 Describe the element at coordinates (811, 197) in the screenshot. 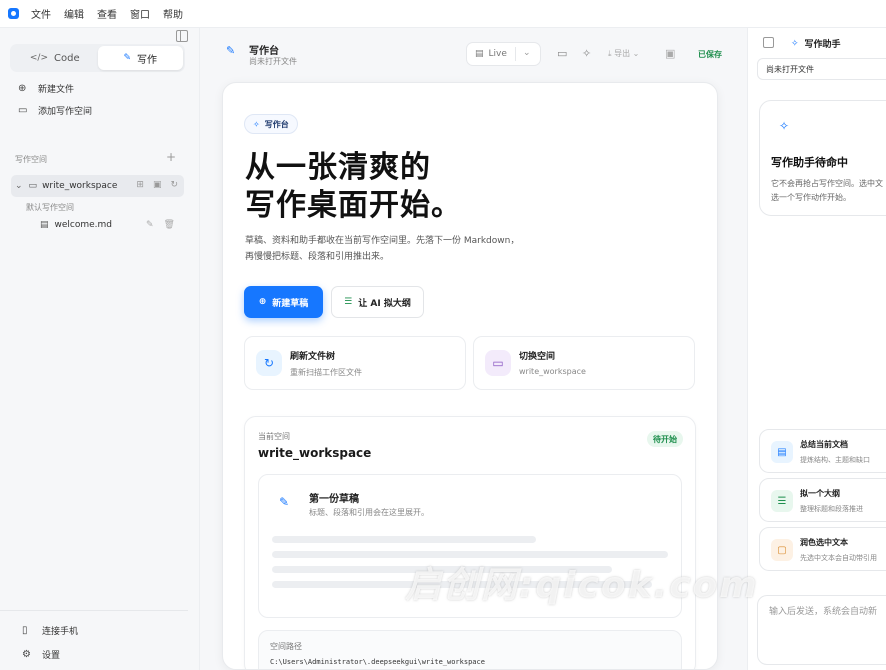

I see `idle-desc-line-2: 选一个写作动作开始。` at that location.